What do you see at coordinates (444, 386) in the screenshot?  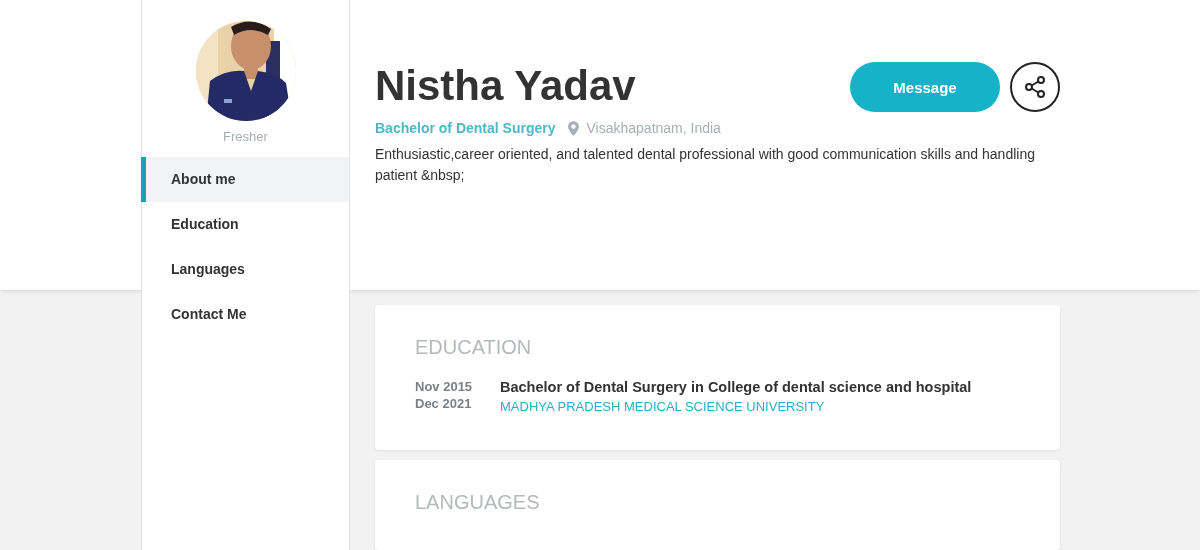 I see `start-date: Nov 2015` at bounding box center [444, 386].